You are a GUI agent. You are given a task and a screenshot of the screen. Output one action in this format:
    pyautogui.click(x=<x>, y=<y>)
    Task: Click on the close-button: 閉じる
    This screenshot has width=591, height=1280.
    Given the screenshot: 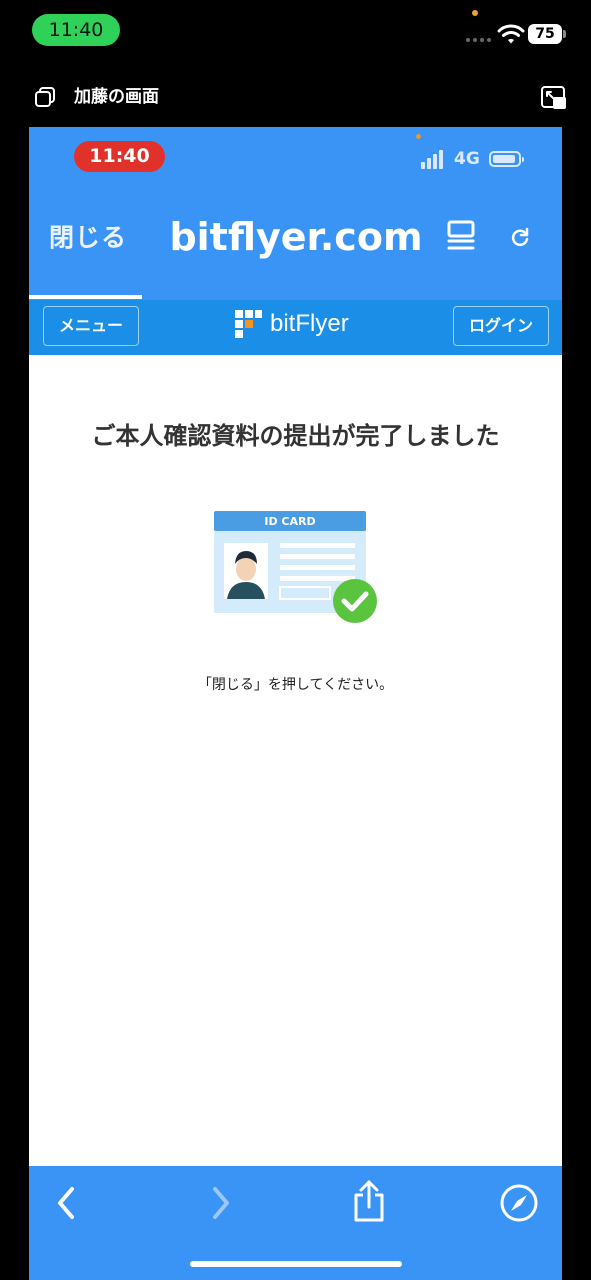 What is the action you would take?
    pyautogui.click(x=88, y=238)
    